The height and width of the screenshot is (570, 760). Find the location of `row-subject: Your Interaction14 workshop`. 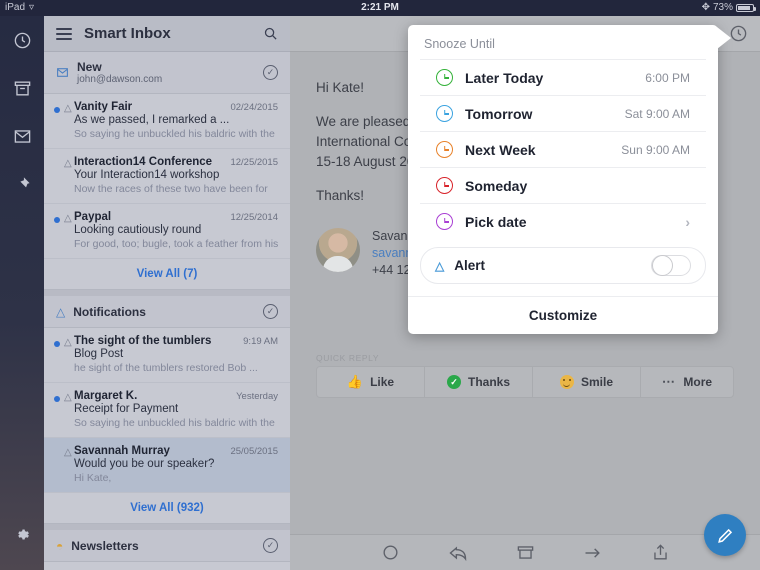

row-subject: Your Interaction14 workshop is located at coordinates (147, 175).